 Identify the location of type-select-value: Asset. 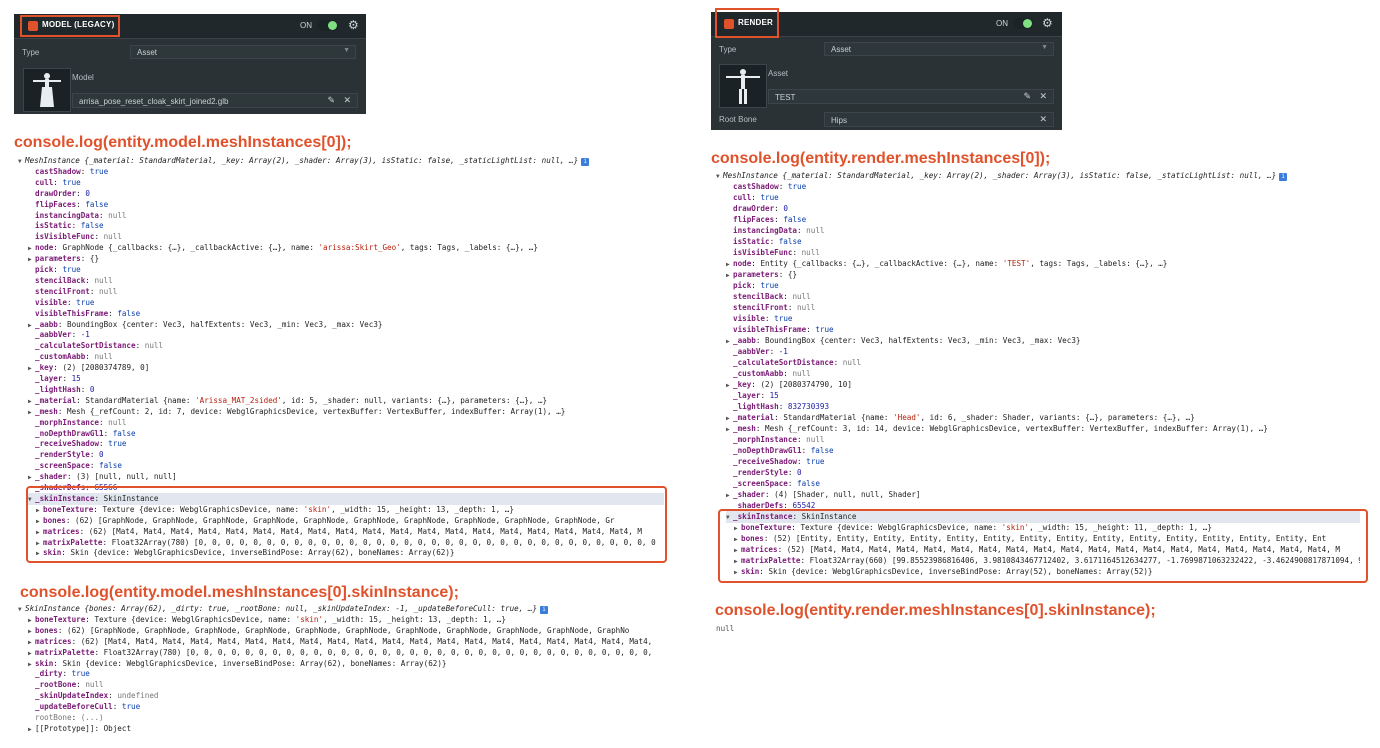
(841, 49).